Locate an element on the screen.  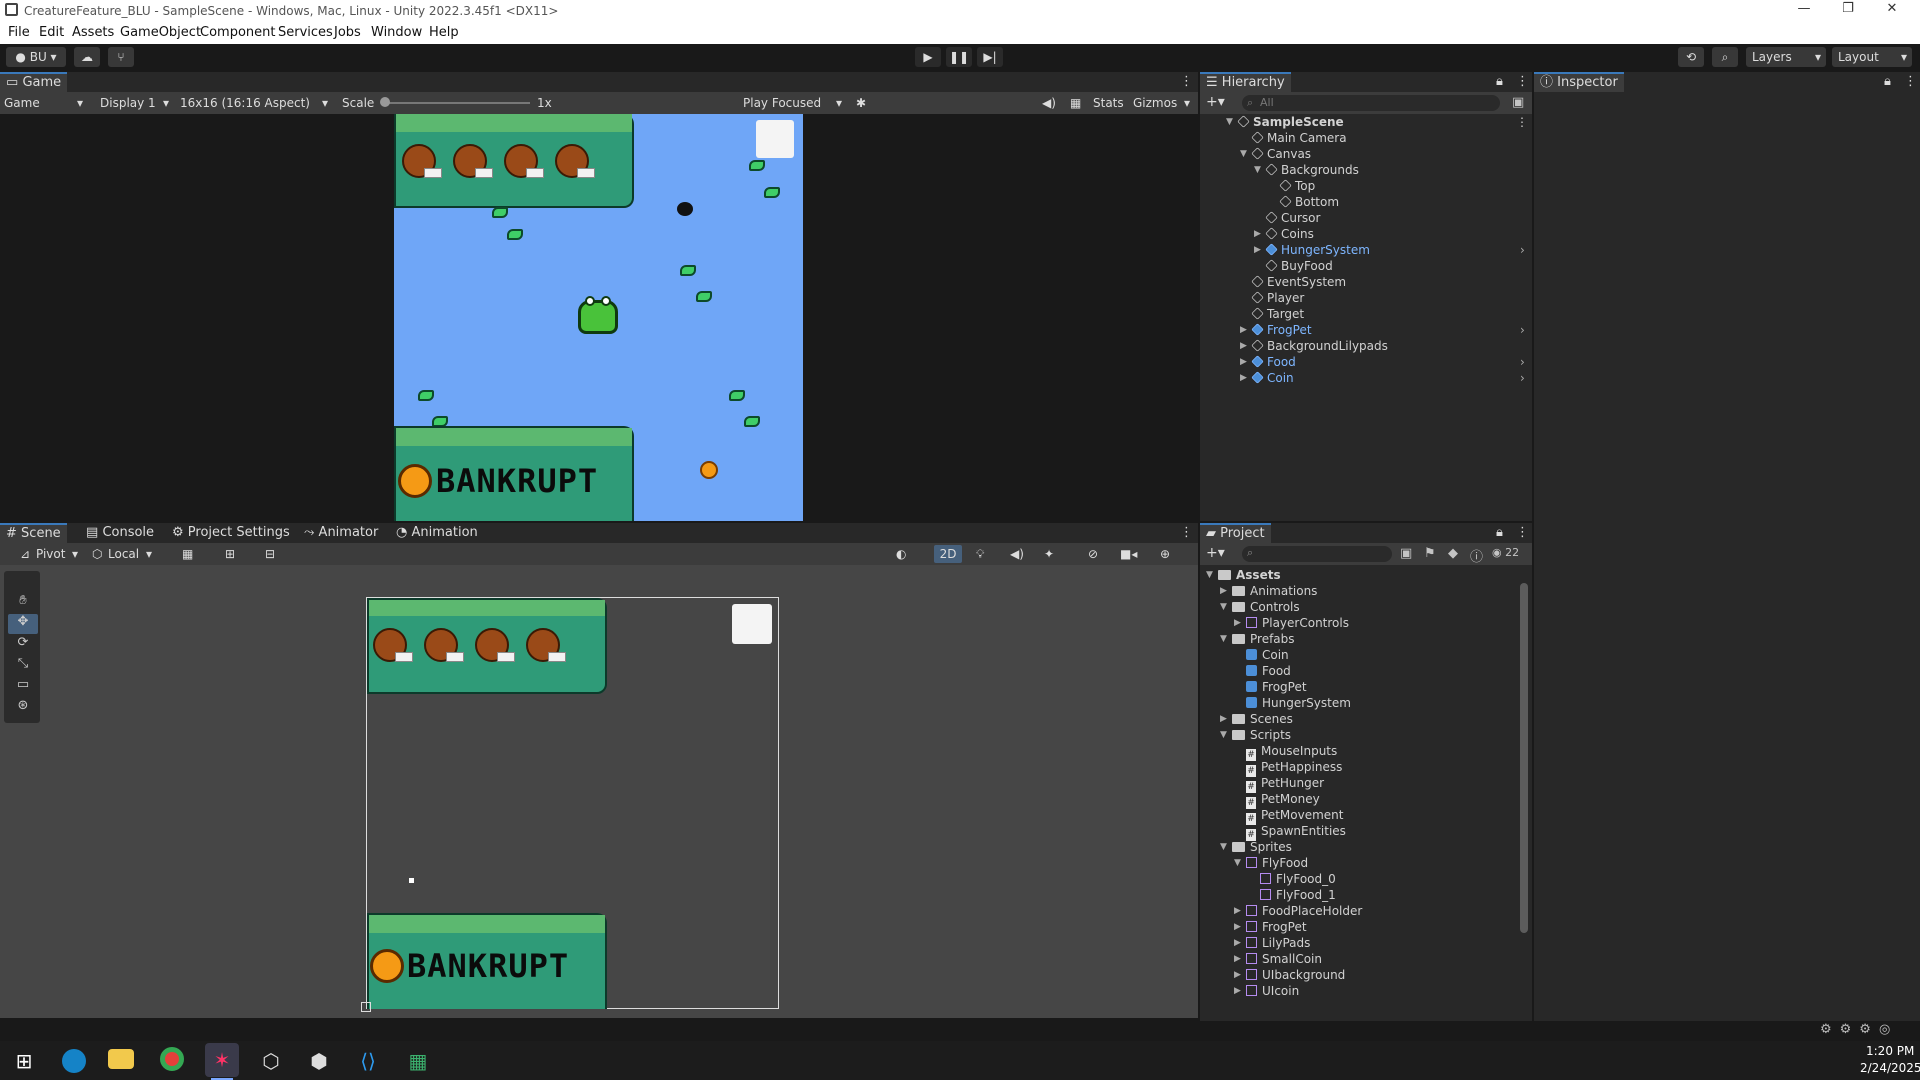
project-item: ▼ Scripts is located at coordinates (1245, 735).